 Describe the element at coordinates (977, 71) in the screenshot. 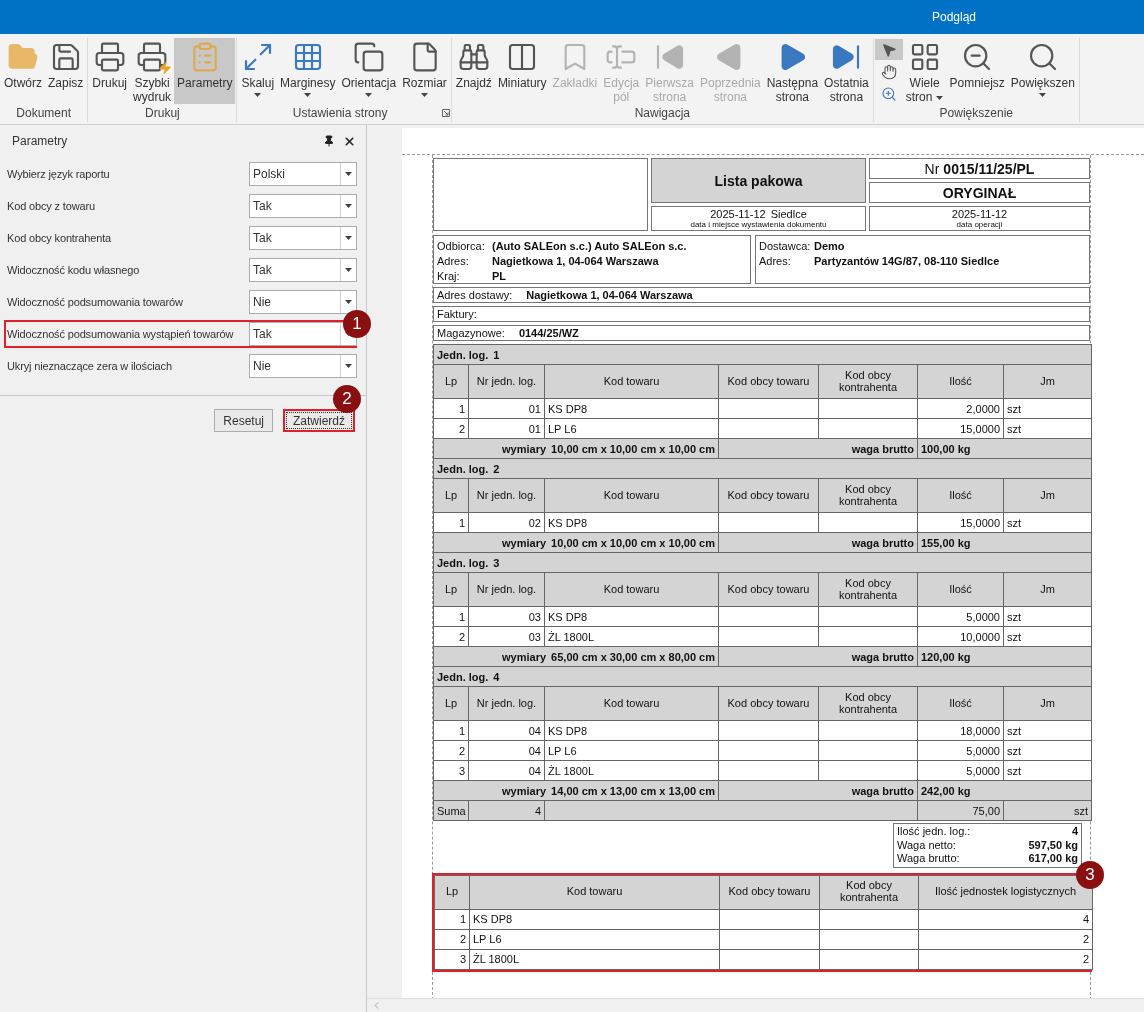

I see `ribbon-button: Pomniejsz` at that location.